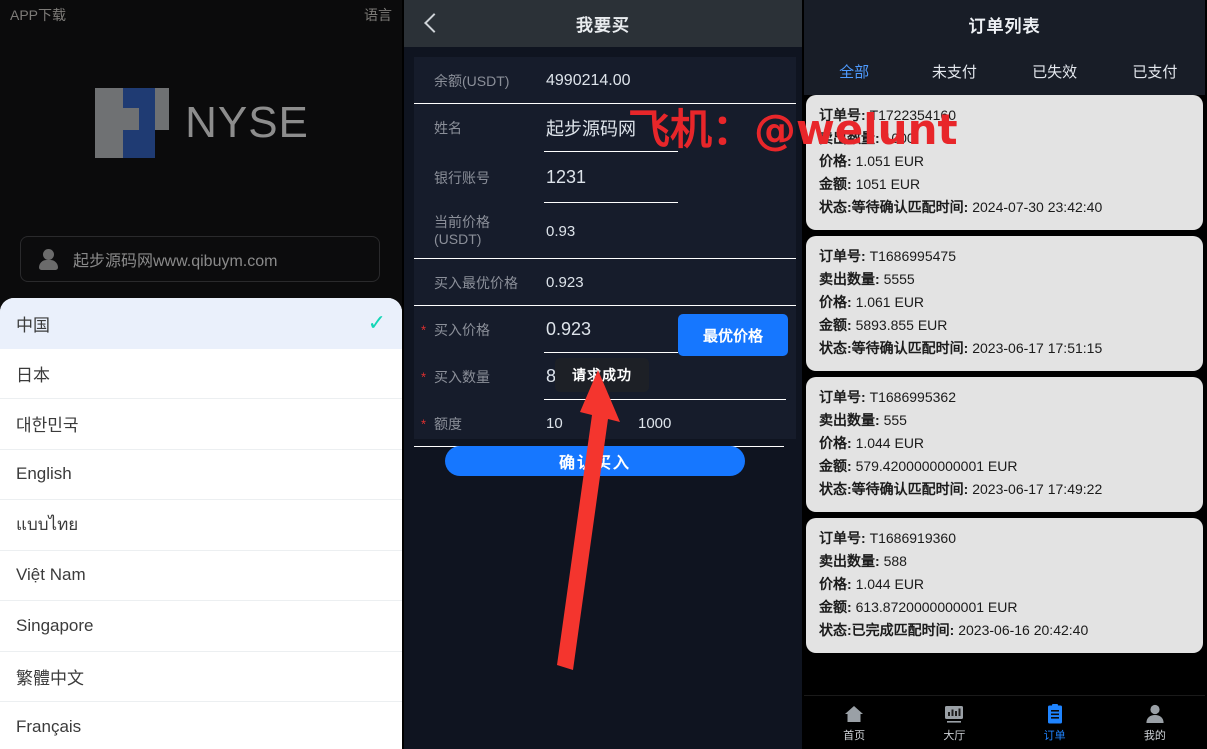 The height and width of the screenshot is (749, 1207). What do you see at coordinates (490, 231) in the screenshot?
I see `current-price-label: 当前价格 (USDT)` at bounding box center [490, 231].